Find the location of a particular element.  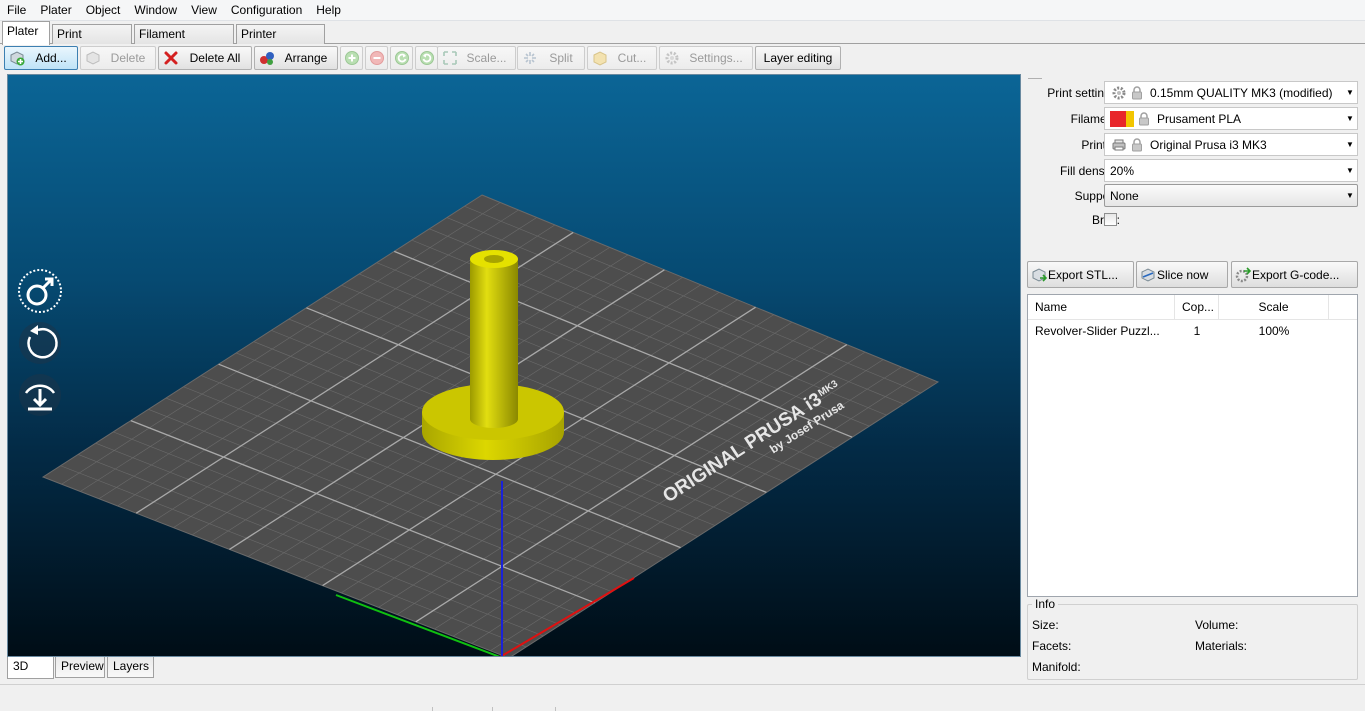

split-button-label: Split is located at coordinates (561, 58).